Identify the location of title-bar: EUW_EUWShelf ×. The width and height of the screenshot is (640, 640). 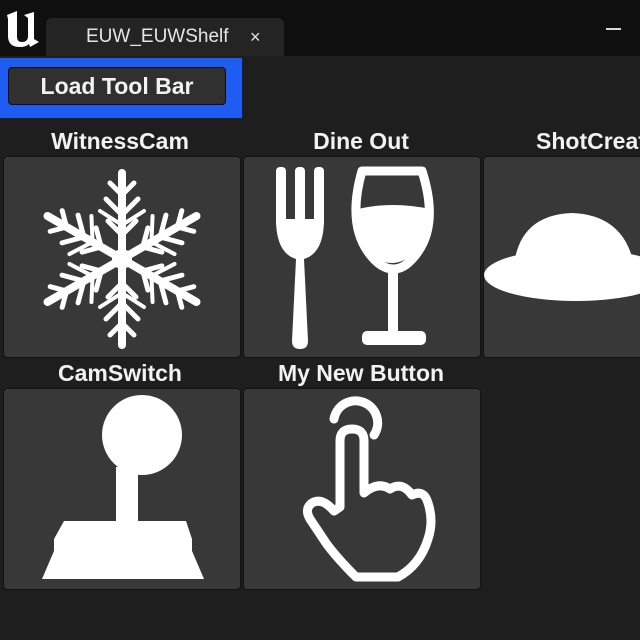
(320, 28).